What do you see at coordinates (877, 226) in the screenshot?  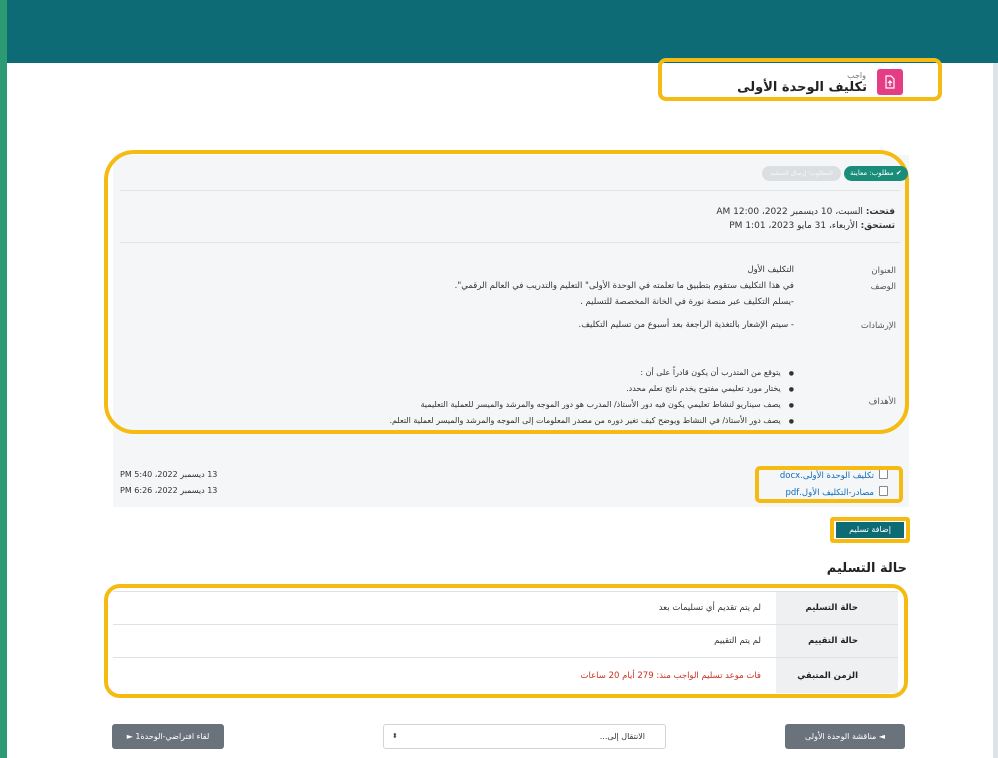 I see `due-label: تستحق:` at bounding box center [877, 226].